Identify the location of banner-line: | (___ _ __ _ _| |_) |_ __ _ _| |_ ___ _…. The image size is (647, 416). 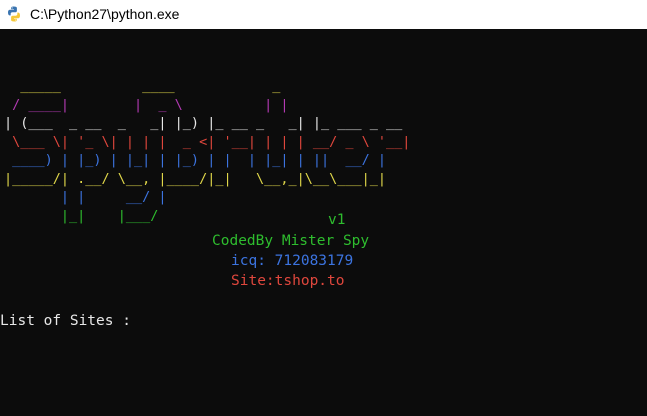
(203, 123).